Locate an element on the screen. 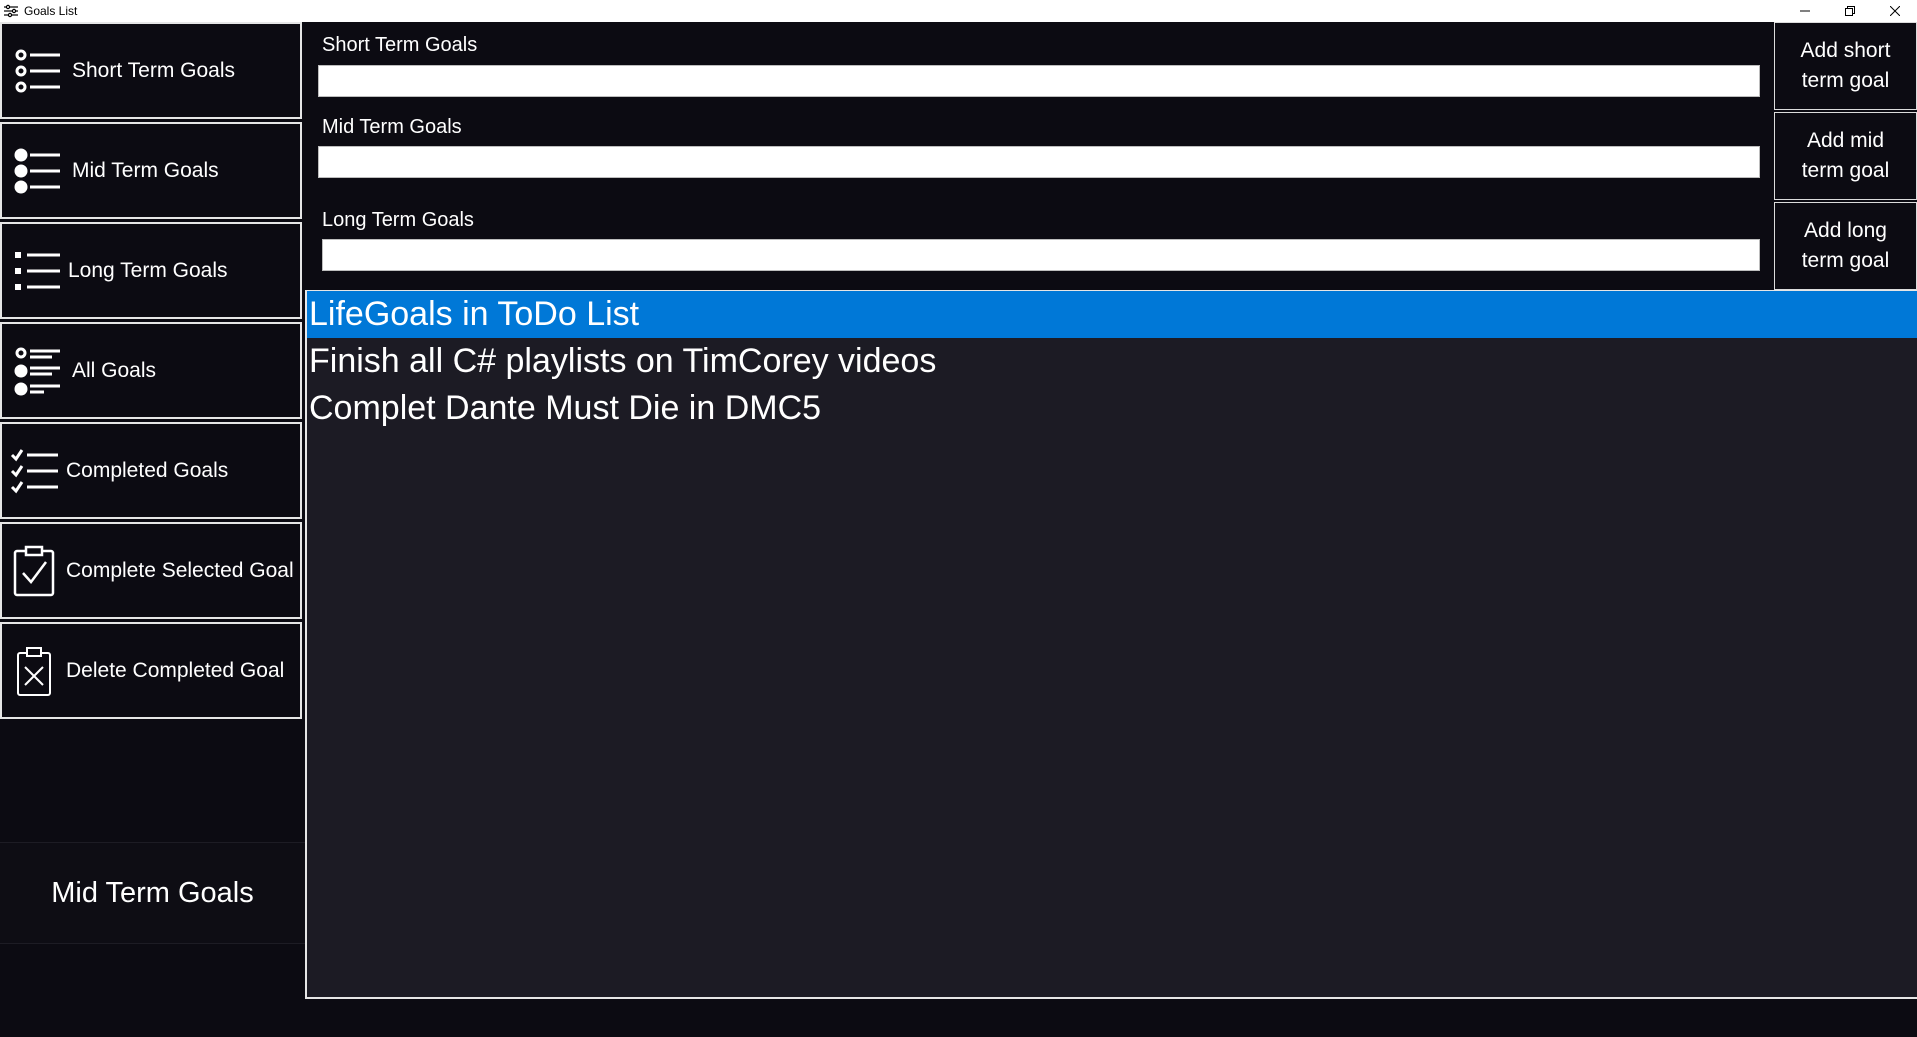 Image resolution: width=1917 pixels, height=1037 pixels. sidebar-item-long-term-goals: Long Term Goals is located at coordinates (151, 270).